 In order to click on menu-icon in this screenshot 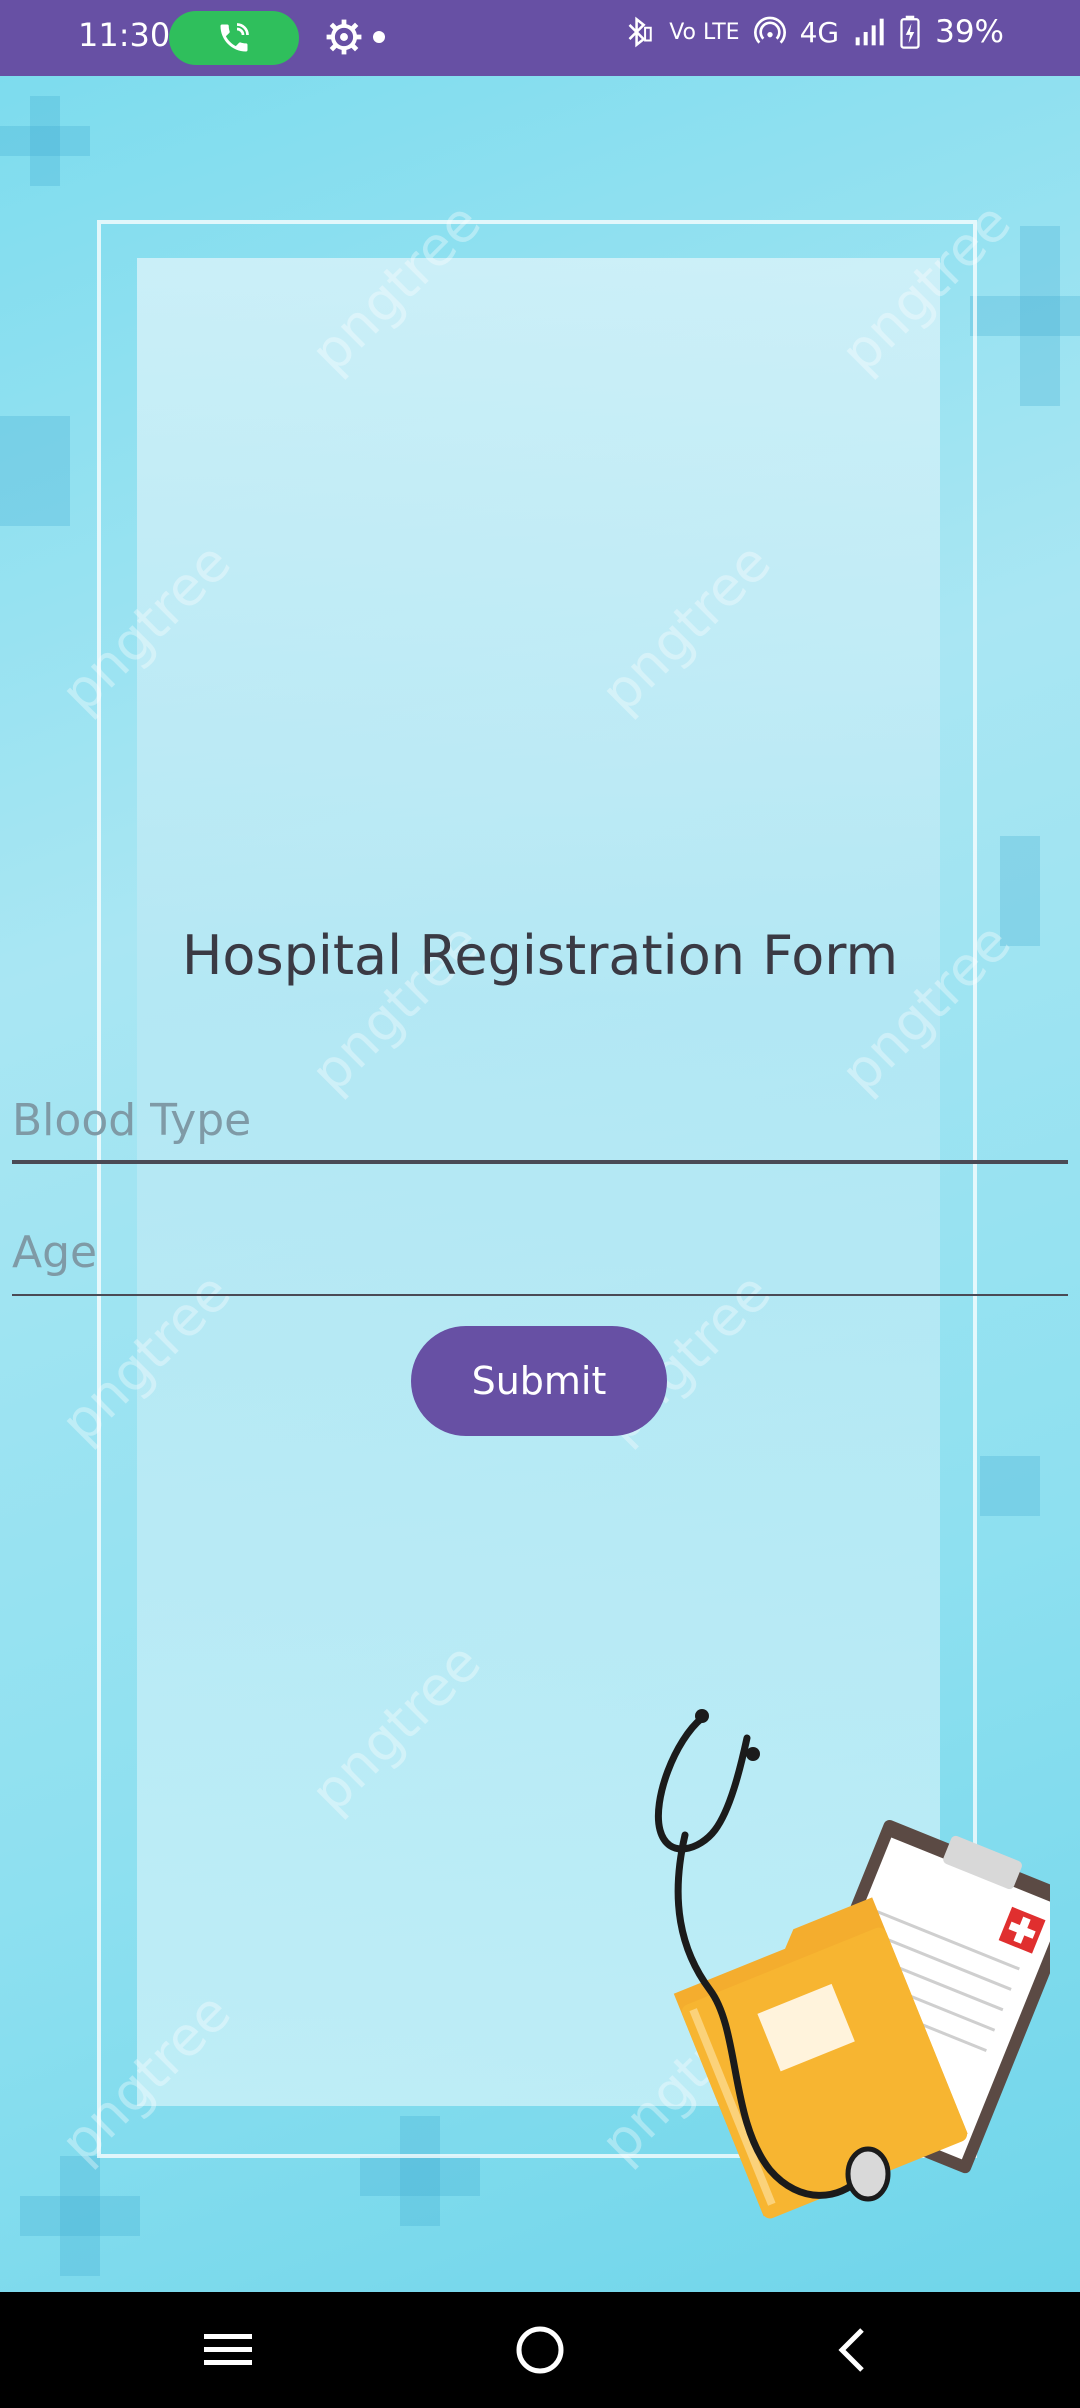, I will do `click(228, 2349)`.